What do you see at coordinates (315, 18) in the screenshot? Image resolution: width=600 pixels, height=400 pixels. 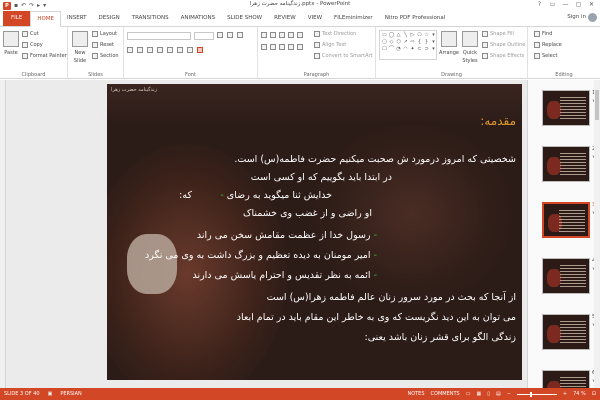 I see `tab-view: VIEW` at bounding box center [315, 18].